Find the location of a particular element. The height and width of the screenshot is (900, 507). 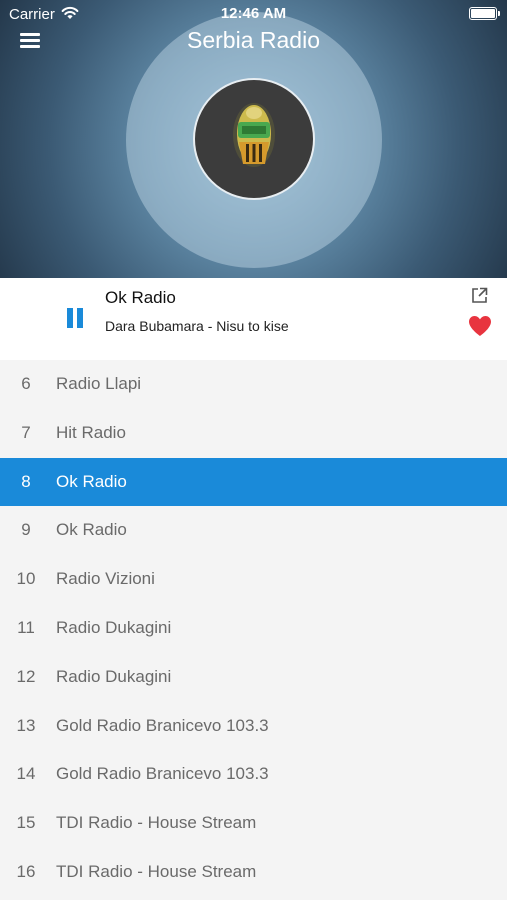

station-number: 8 is located at coordinates (26, 481).